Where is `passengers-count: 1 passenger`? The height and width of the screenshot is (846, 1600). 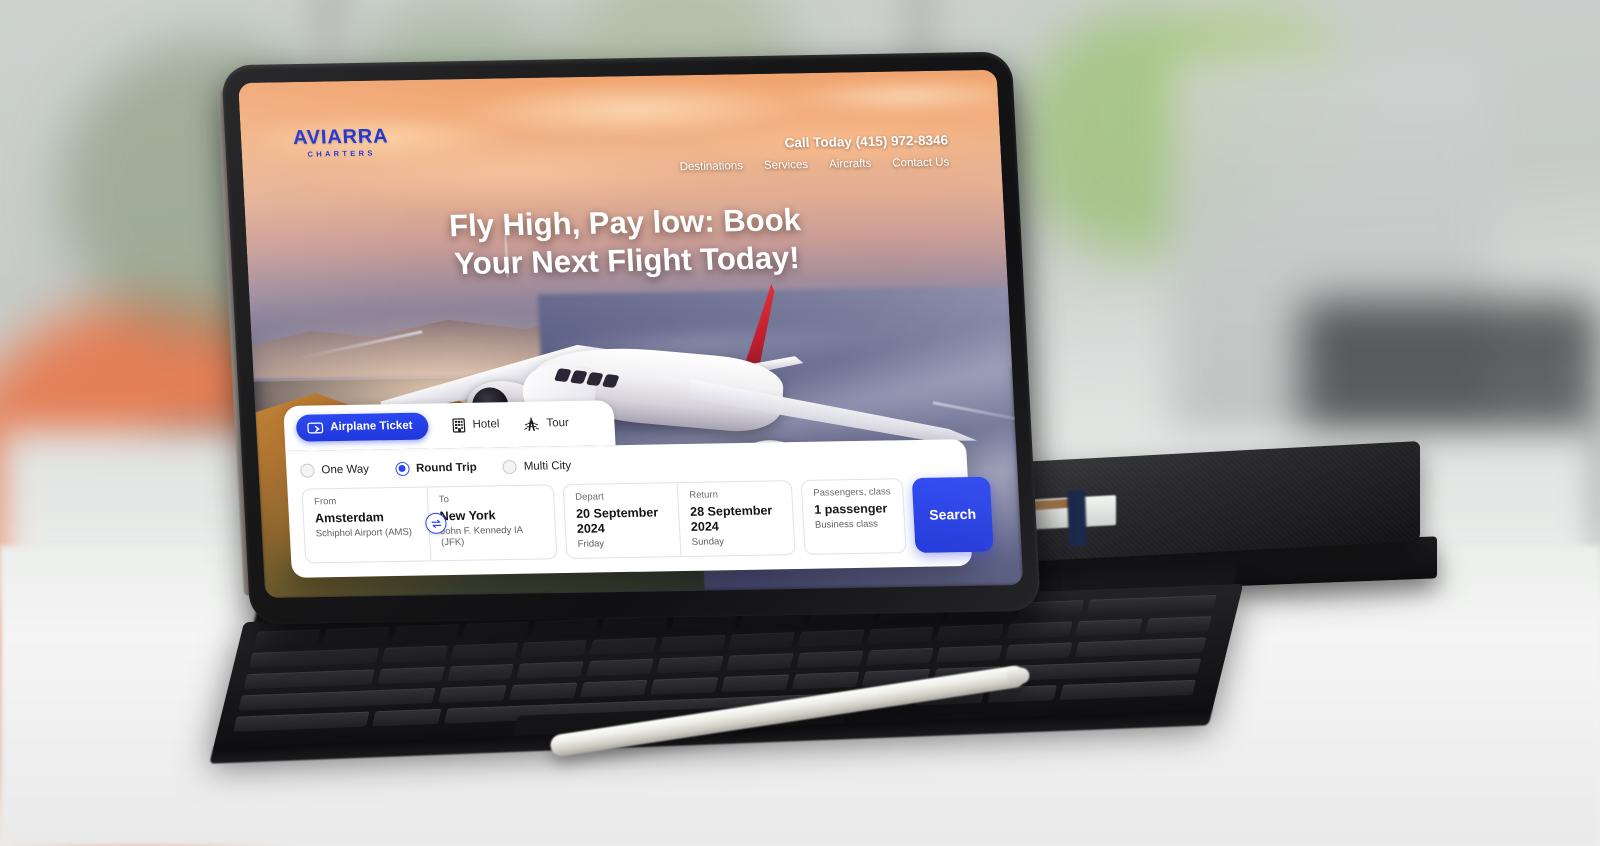
passengers-count: 1 passenger is located at coordinates (850, 508).